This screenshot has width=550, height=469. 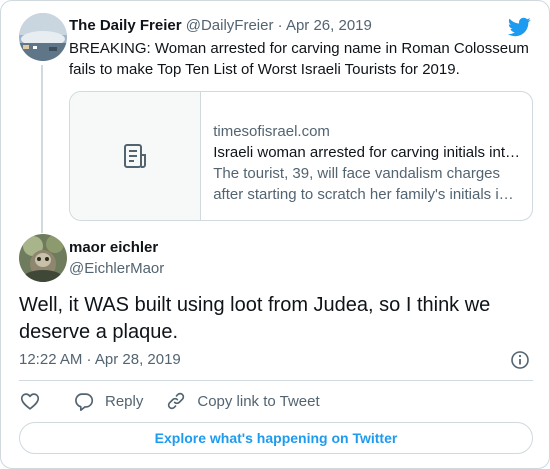 I want to click on reply-bubble-icon, so click(x=84, y=402).